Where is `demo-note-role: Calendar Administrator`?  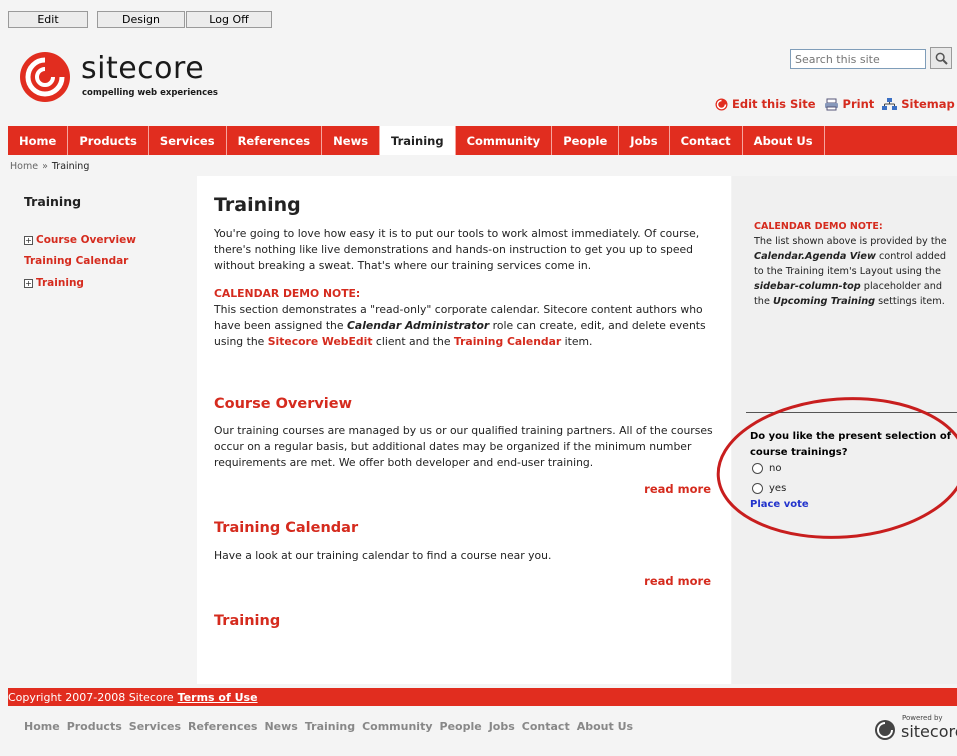
demo-note-role: Calendar Administrator is located at coordinates (418, 325).